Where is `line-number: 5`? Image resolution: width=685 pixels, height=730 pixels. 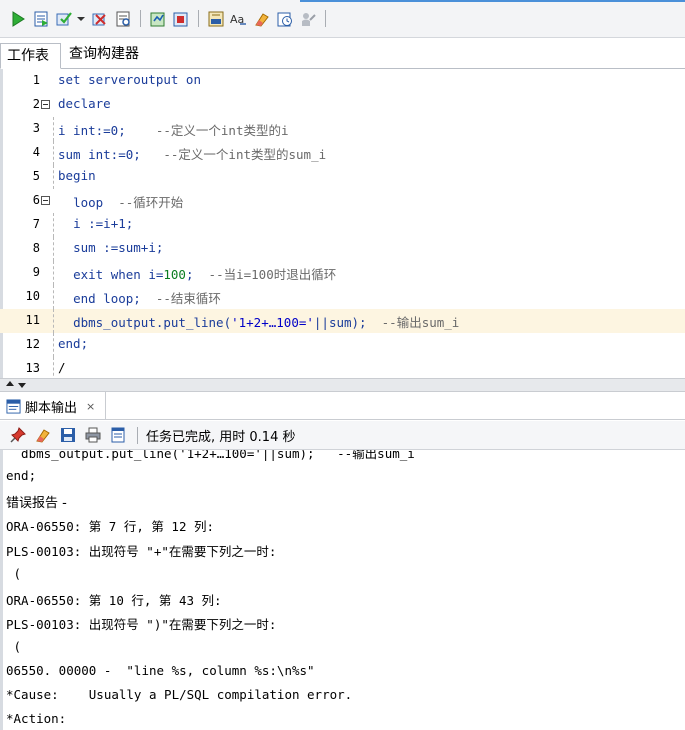 line-number: 5 is located at coordinates (36, 176).